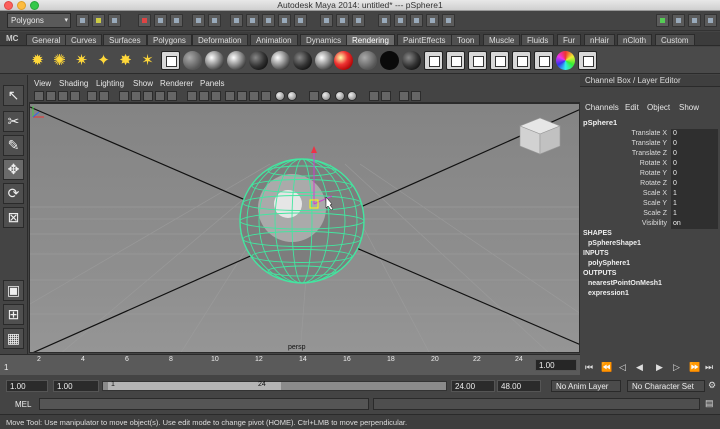 This screenshot has height=429, width=720. I want to click on time-slider: 2 4 6 8 10 12 14 16 18 20 22 24 1, so click(290, 364).